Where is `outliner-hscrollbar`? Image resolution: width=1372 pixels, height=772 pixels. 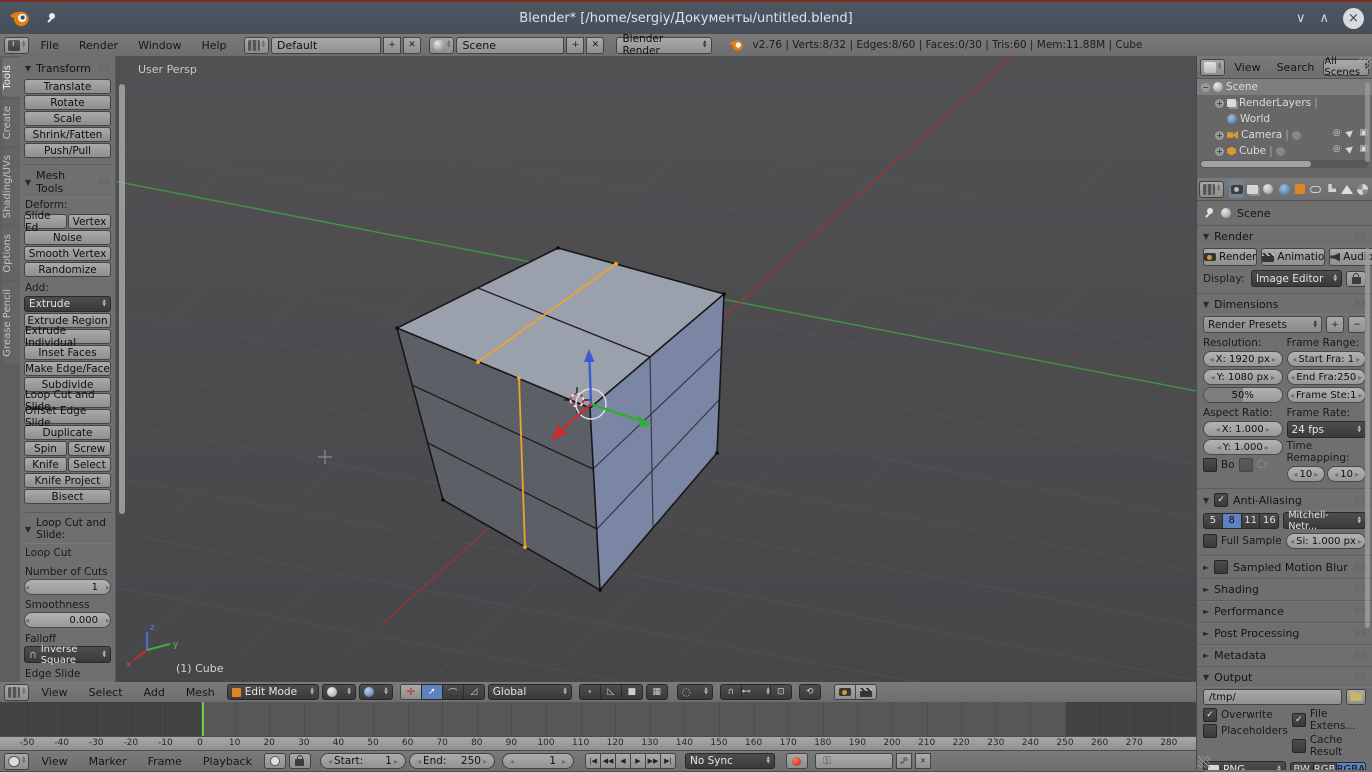 outliner-hscrollbar is located at coordinates (1284, 164).